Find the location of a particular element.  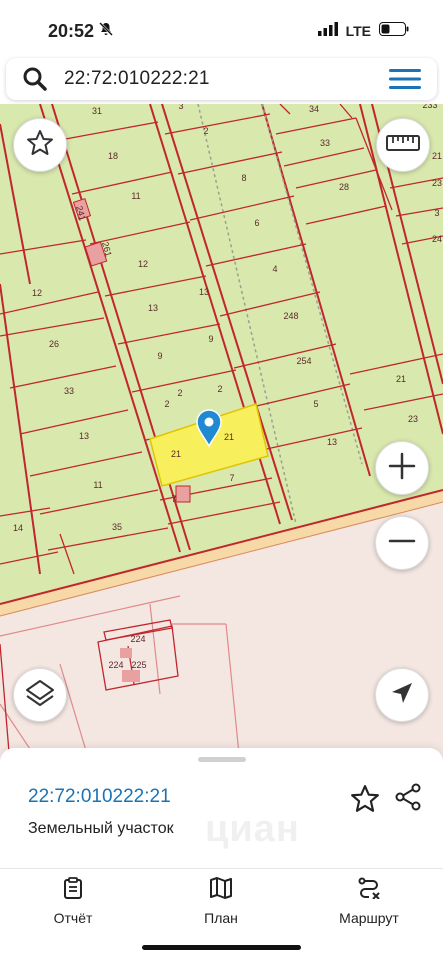

tab-route: Маршрут is located at coordinates (369, 901).